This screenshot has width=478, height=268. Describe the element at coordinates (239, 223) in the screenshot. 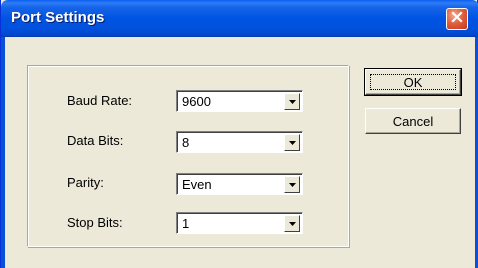

I see `stop-bits-select: 1` at that location.